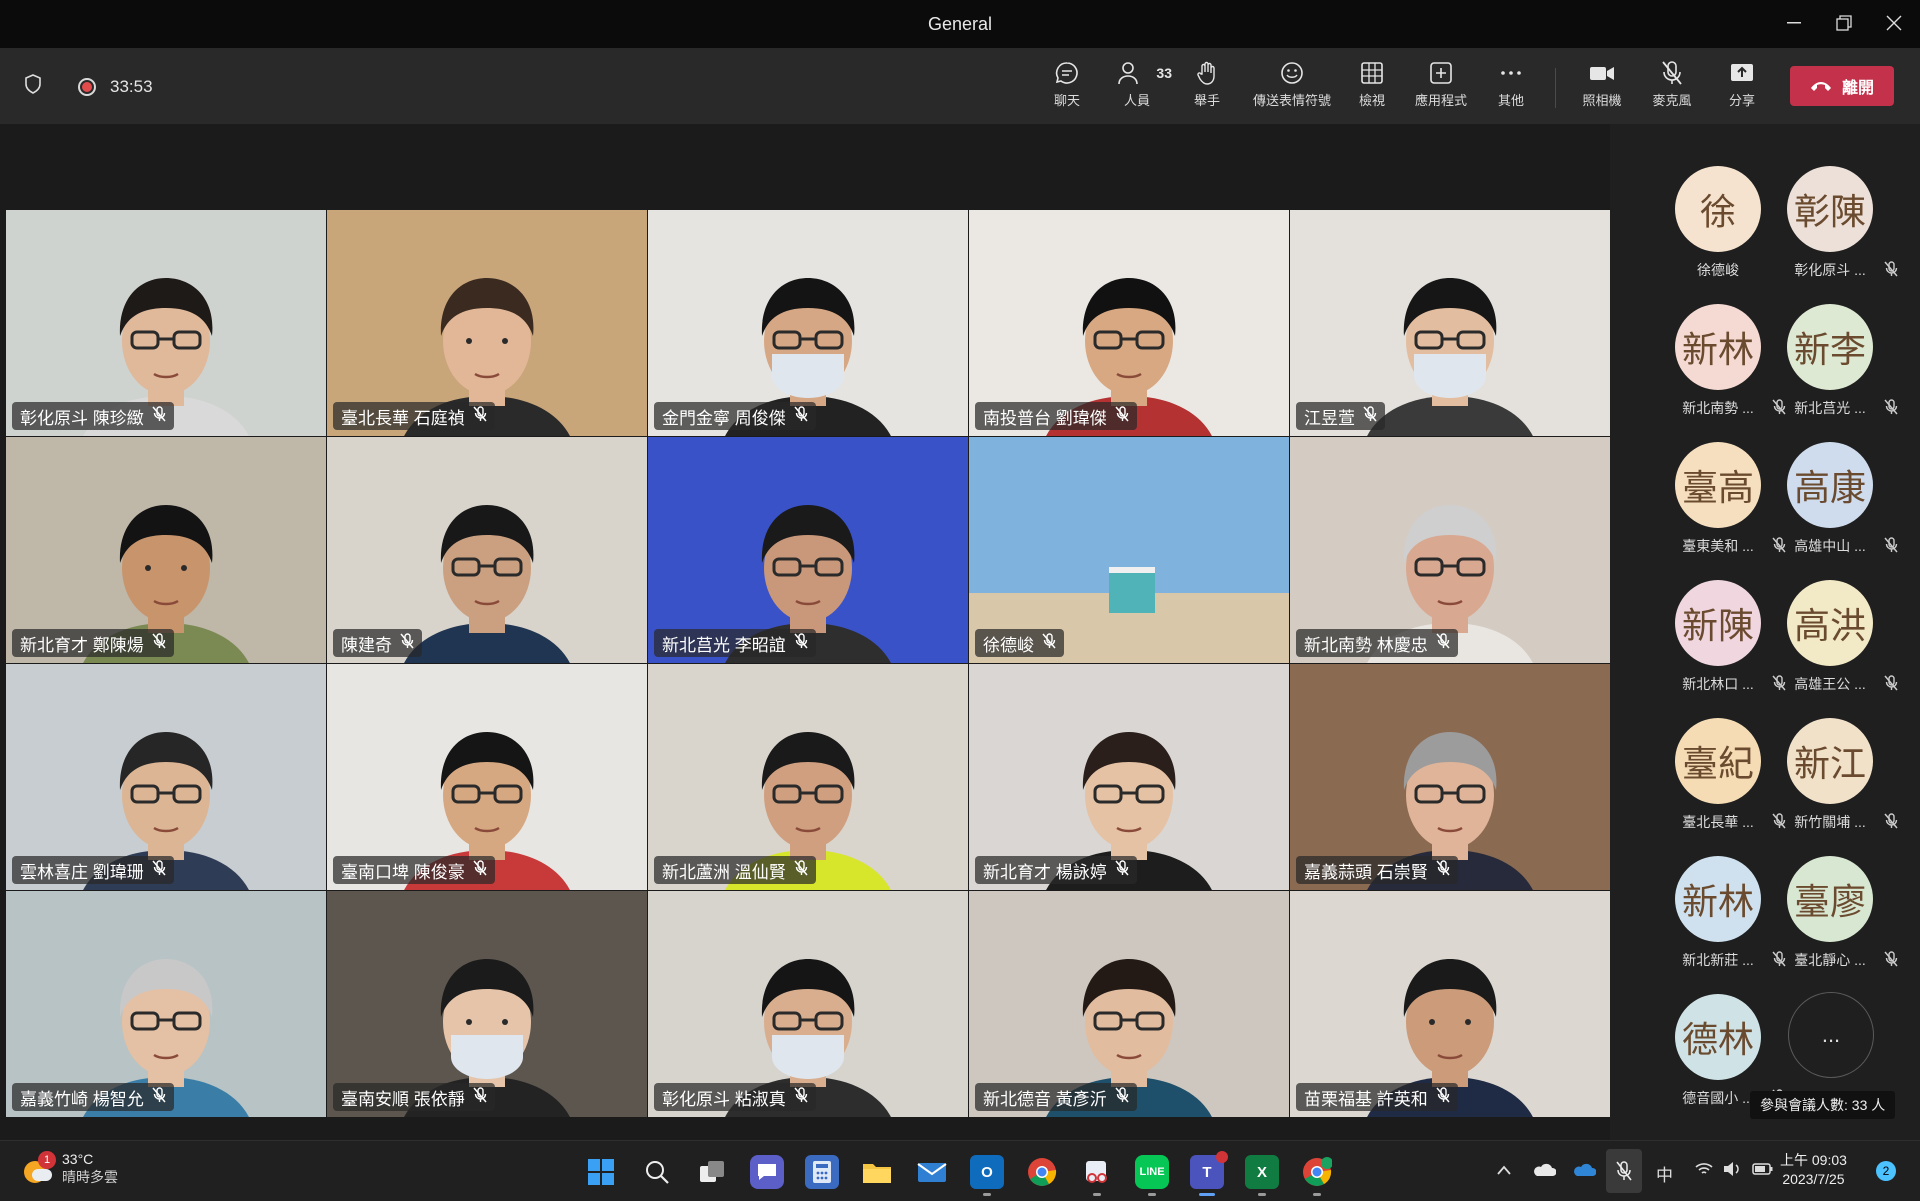  I want to click on video-tile: 新北育才 楊詠婷, so click(1129, 777).